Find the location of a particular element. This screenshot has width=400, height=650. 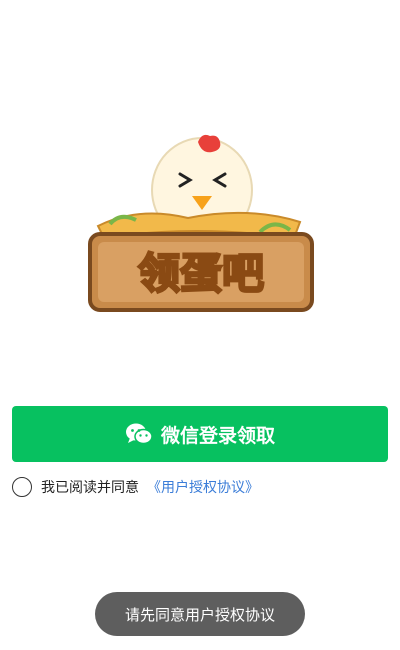

wechat-icon is located at coordinates (139, 434).